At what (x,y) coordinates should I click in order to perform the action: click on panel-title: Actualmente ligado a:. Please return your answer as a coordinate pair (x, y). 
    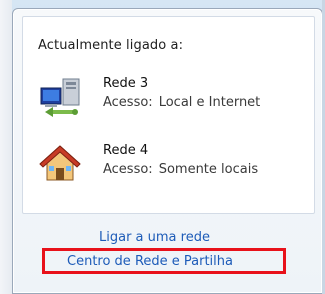
    Looking at the image, I should click on (111, 45).